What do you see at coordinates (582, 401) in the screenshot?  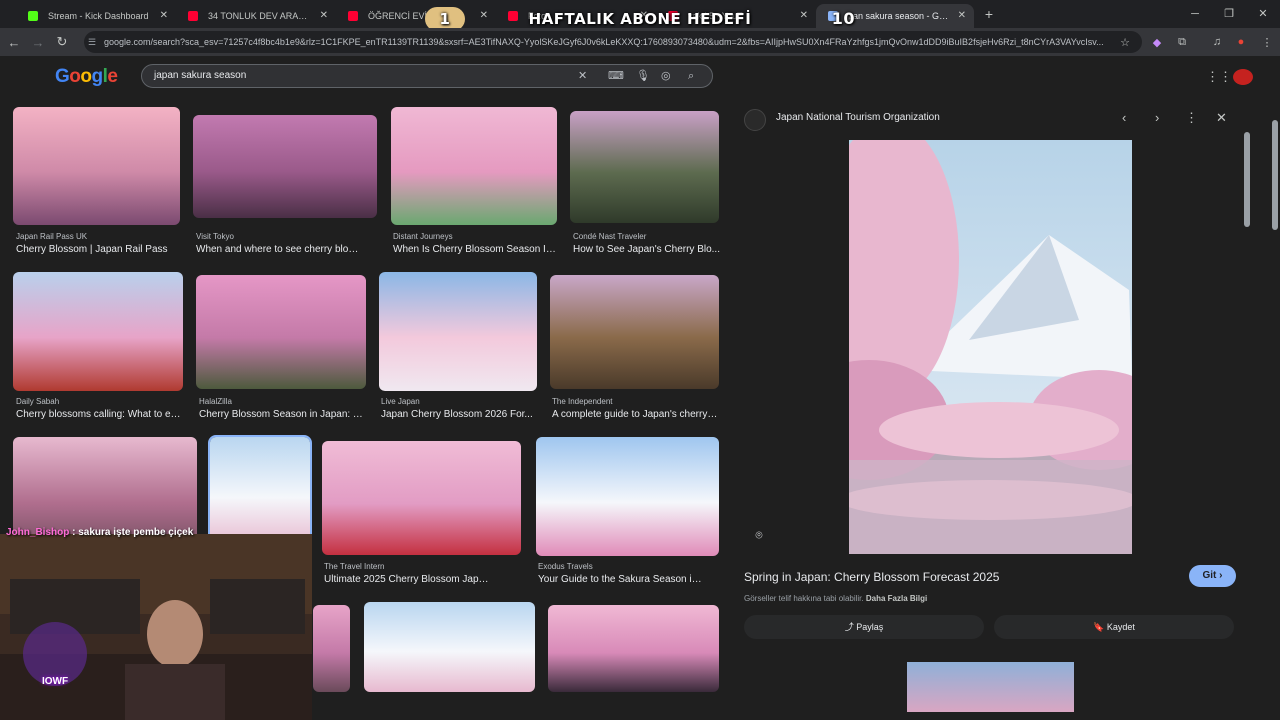 I see `result-source: The Independent` at bounding box center [582, 401].